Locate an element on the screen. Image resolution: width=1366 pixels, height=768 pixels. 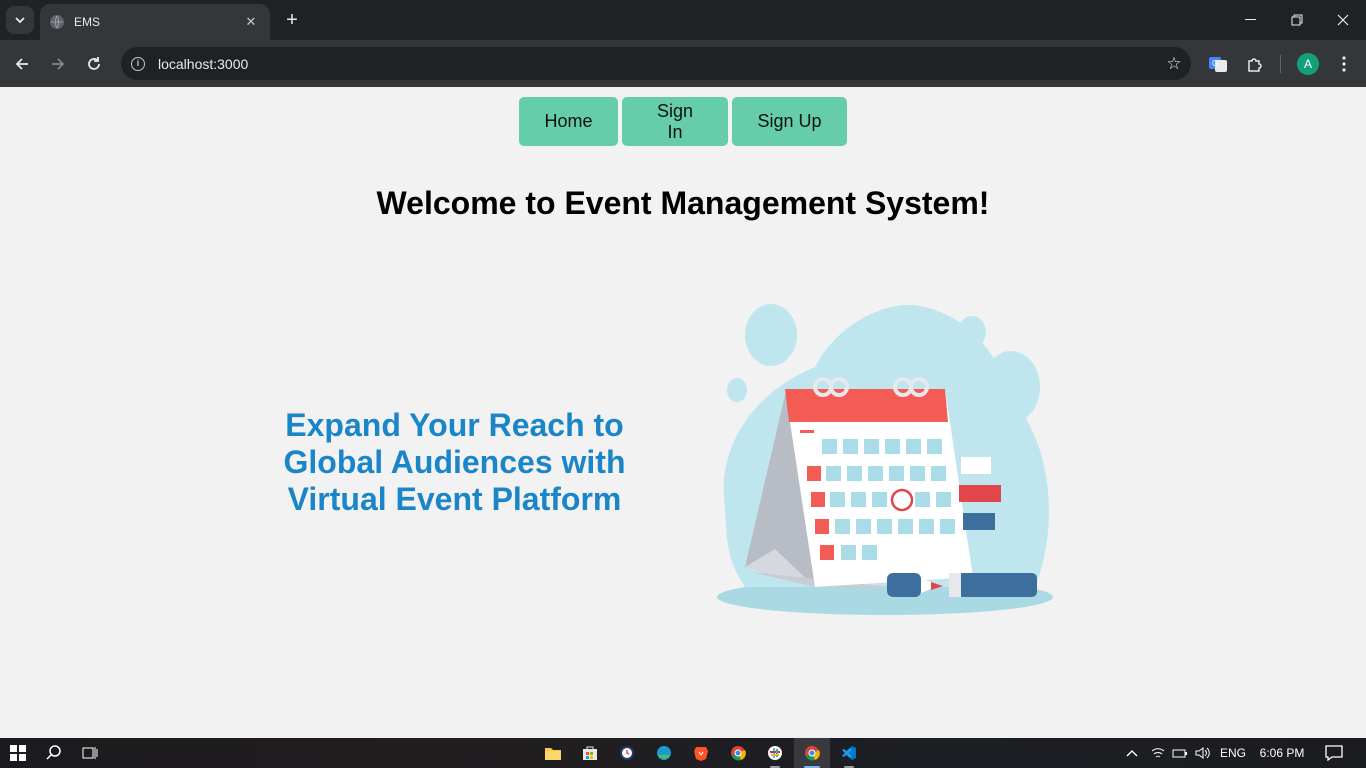
brave-lion-icon is located at coordinates (701, 754).